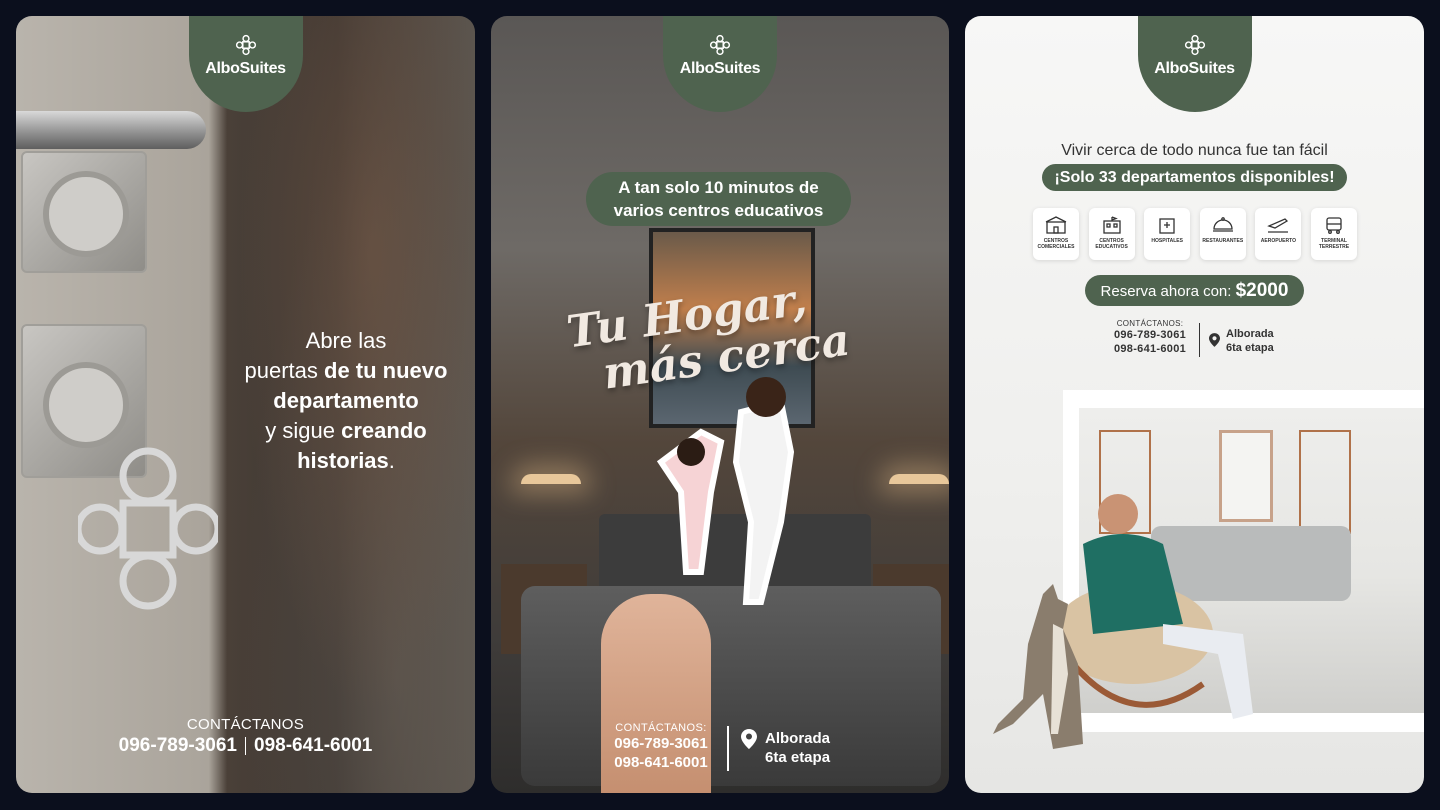 This screenshot has height=810, width=1440. What do you see at coordinates (725, 491) in the screenshot?
I see `girls-dancing-image` at bounding box center [725, 491].